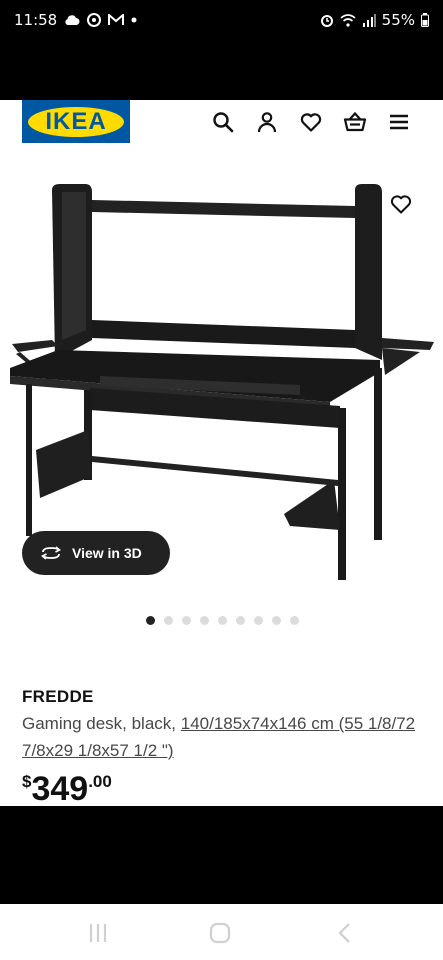 The width and height of the screenshot is (443, 960). Describe the element at coordinates (27, 781) in the screenshot. I see `price-currency-symbol: $` at that location.